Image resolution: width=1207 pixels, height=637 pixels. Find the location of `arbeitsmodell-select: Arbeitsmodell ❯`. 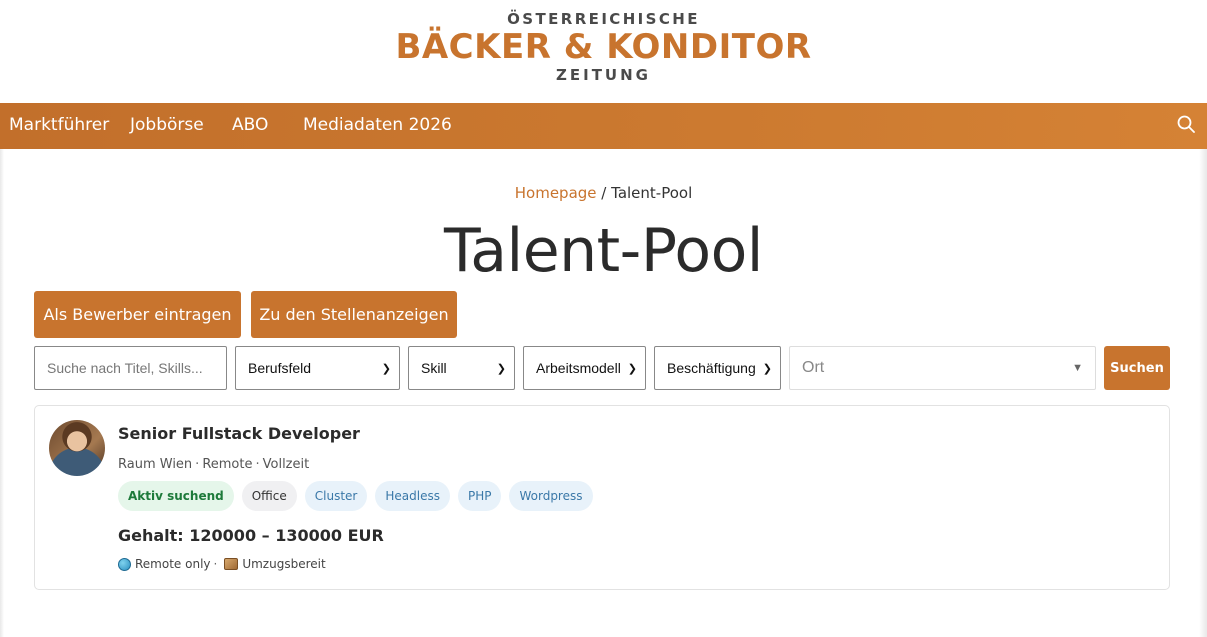

arbeitsmodell-select: Arbeitsmodell ❯ is located at coordinates (584, 368).